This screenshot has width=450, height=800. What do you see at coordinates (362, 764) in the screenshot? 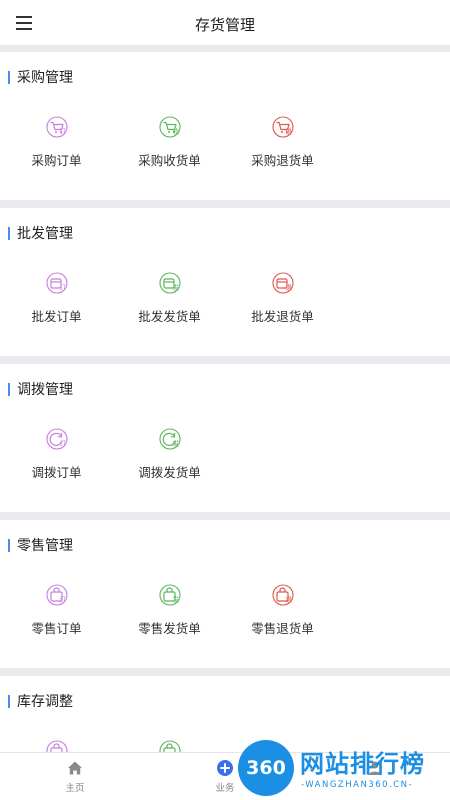
I see `watermark-title: 网站排行榜` at bounding box center [362, 764].